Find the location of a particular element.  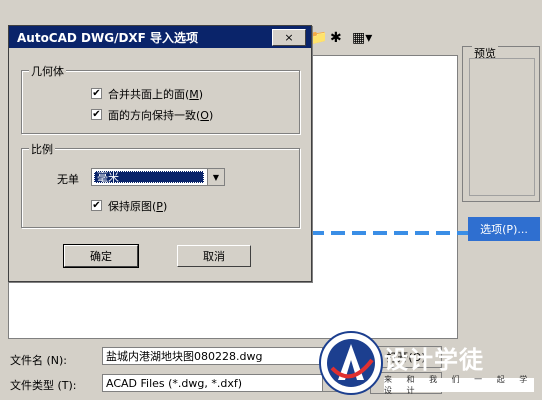

geometry-group is located at coordinates (160, 102).